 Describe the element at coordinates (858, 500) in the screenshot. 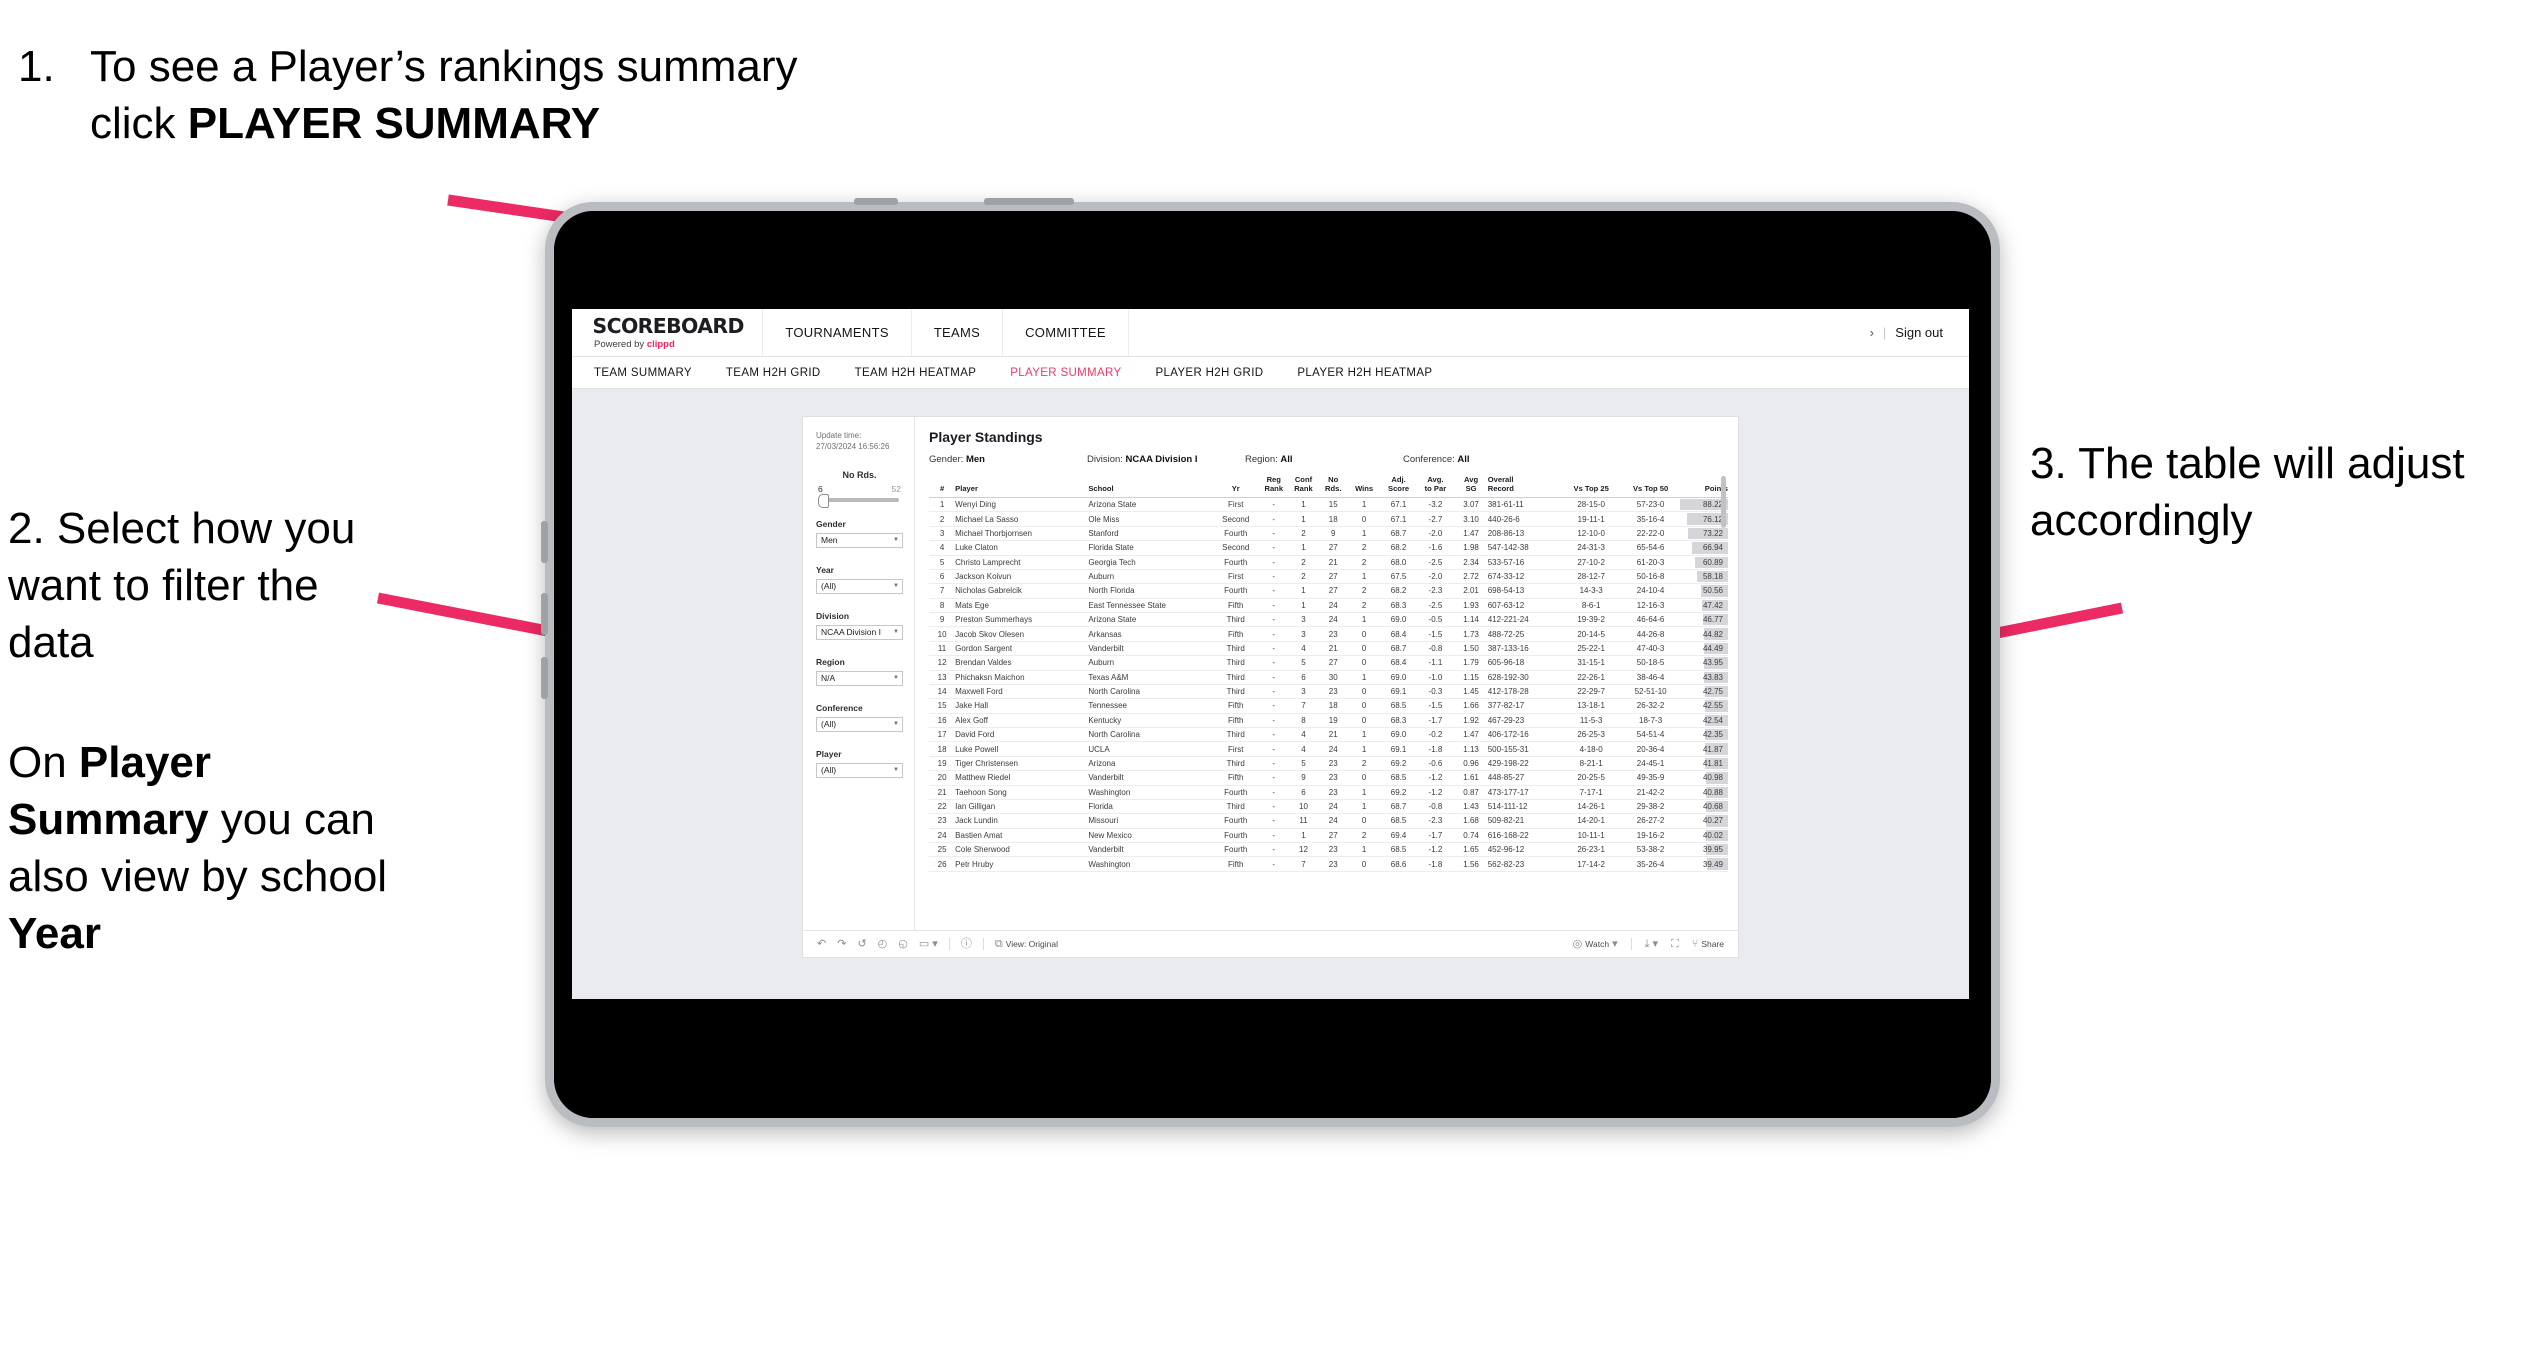

I see `slider-track` at that location.